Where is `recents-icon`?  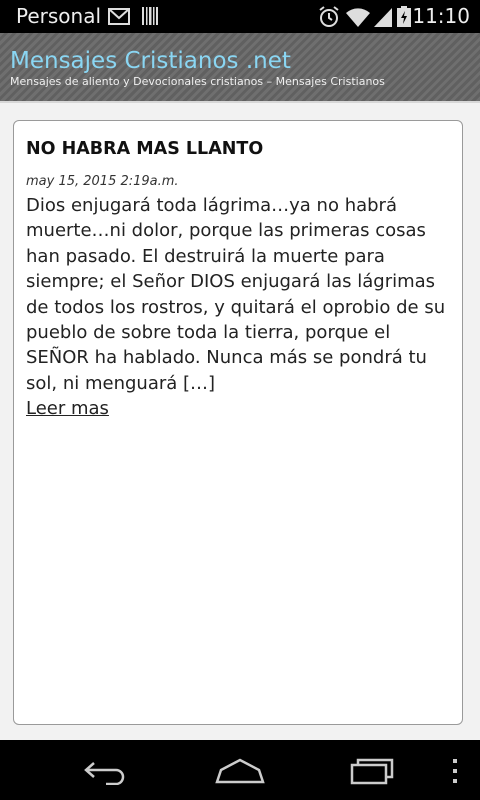 recents-icon is located at coordinates (374, 772).